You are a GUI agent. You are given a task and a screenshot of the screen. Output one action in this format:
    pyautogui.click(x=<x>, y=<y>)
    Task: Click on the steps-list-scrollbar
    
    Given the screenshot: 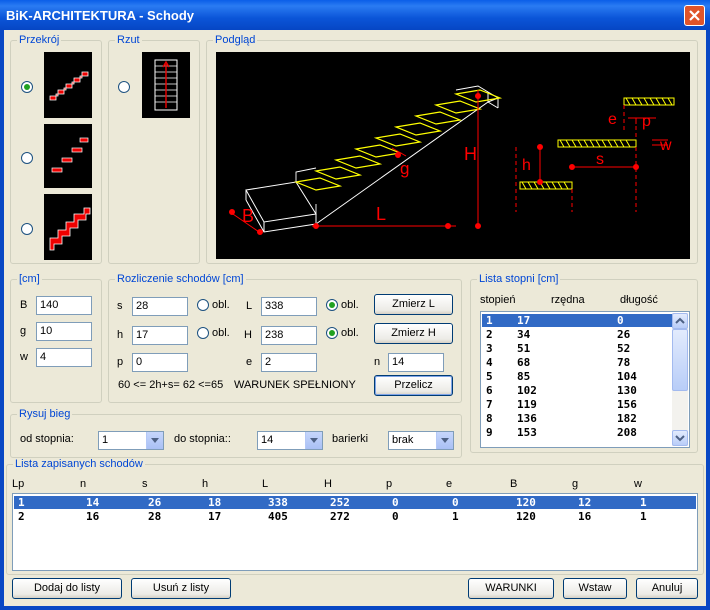 What is the action you would take?
    pyautogui.click(x=680, y=379)
    